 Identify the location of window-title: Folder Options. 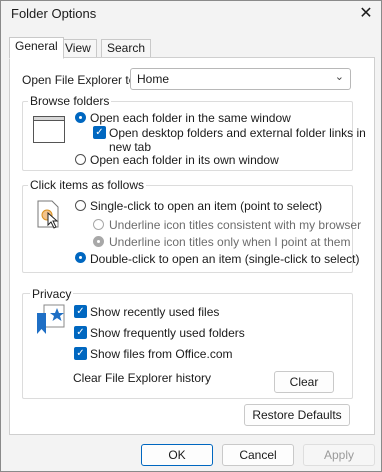
(54, 13).